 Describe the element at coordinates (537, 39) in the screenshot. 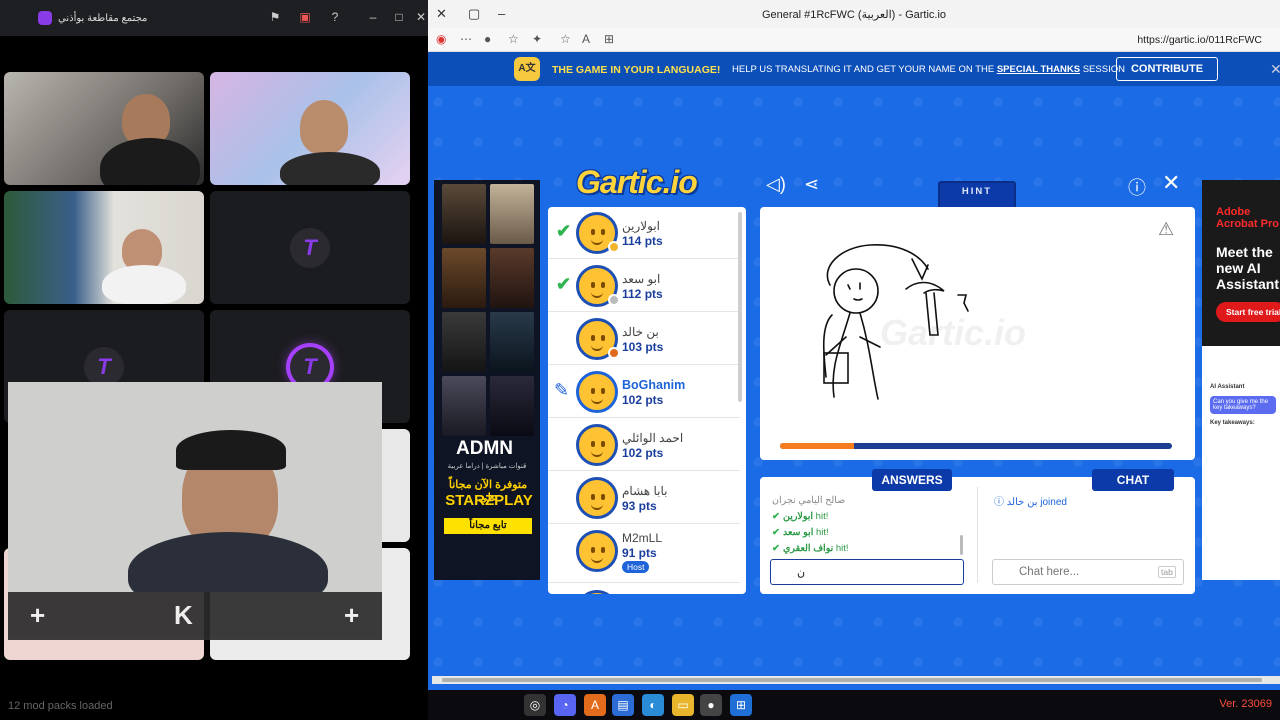

I see `extensions-icon: ✦` at that location.